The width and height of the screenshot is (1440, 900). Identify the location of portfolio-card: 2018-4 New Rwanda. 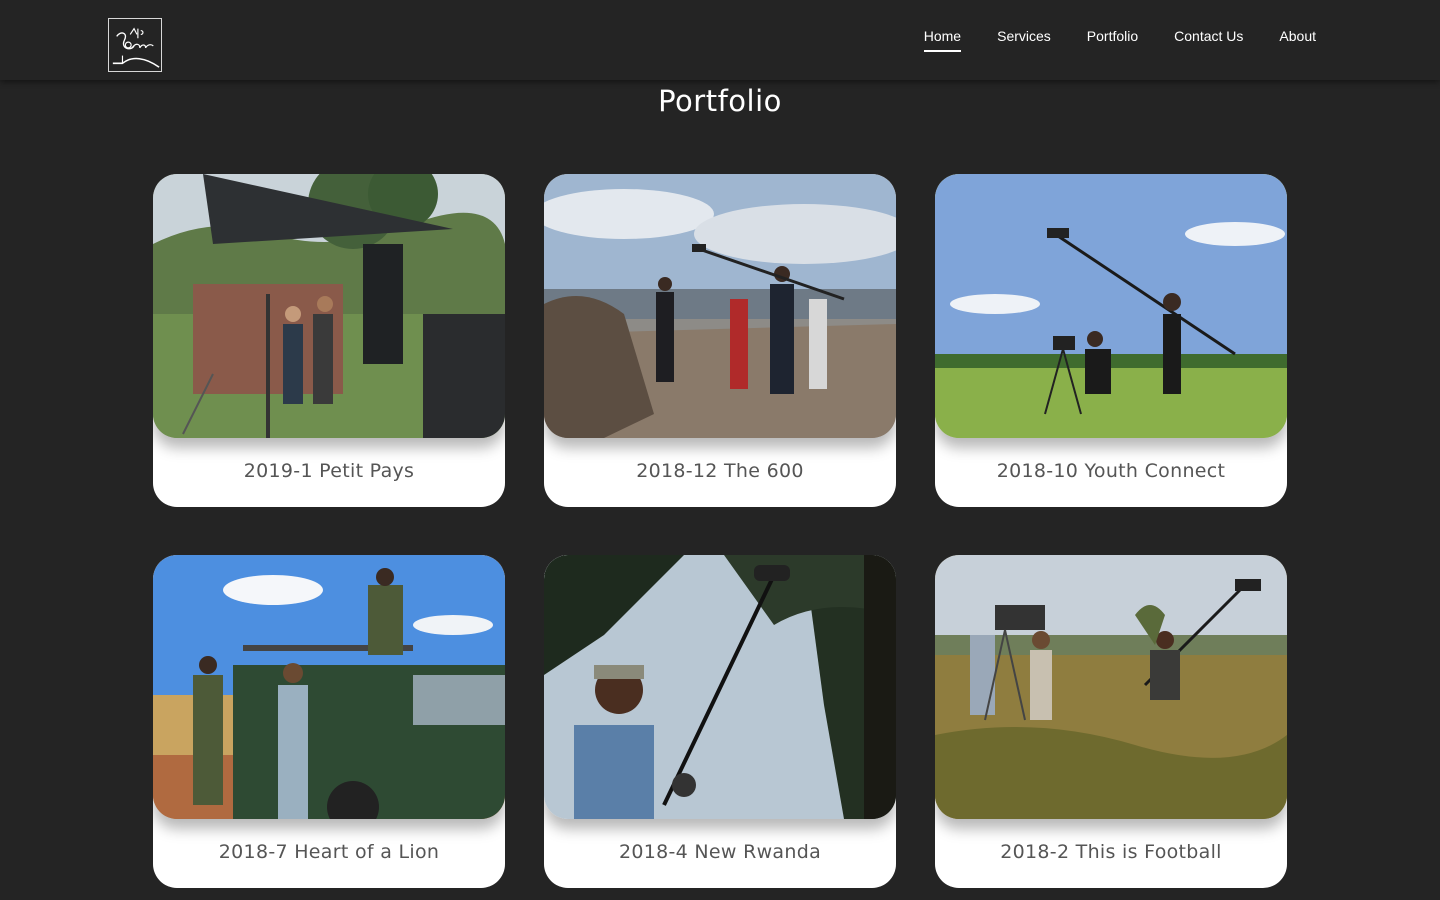
(720, 721).